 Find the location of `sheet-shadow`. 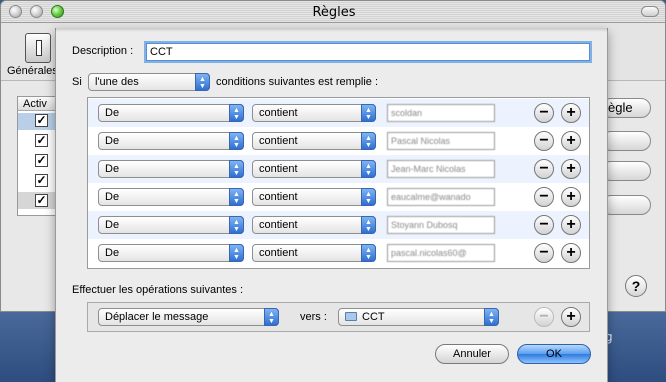

sheet-shadow is located at coordinates (331, 30).